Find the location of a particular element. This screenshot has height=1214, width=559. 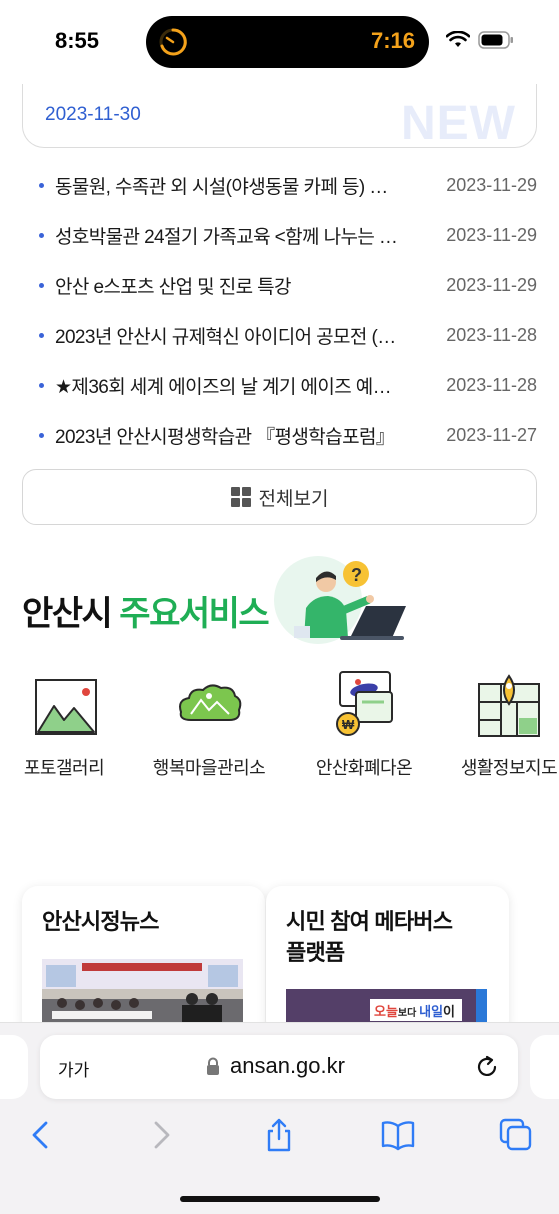

service-life-info-map: 생활정보지도 is located at coordinates (496, 725).